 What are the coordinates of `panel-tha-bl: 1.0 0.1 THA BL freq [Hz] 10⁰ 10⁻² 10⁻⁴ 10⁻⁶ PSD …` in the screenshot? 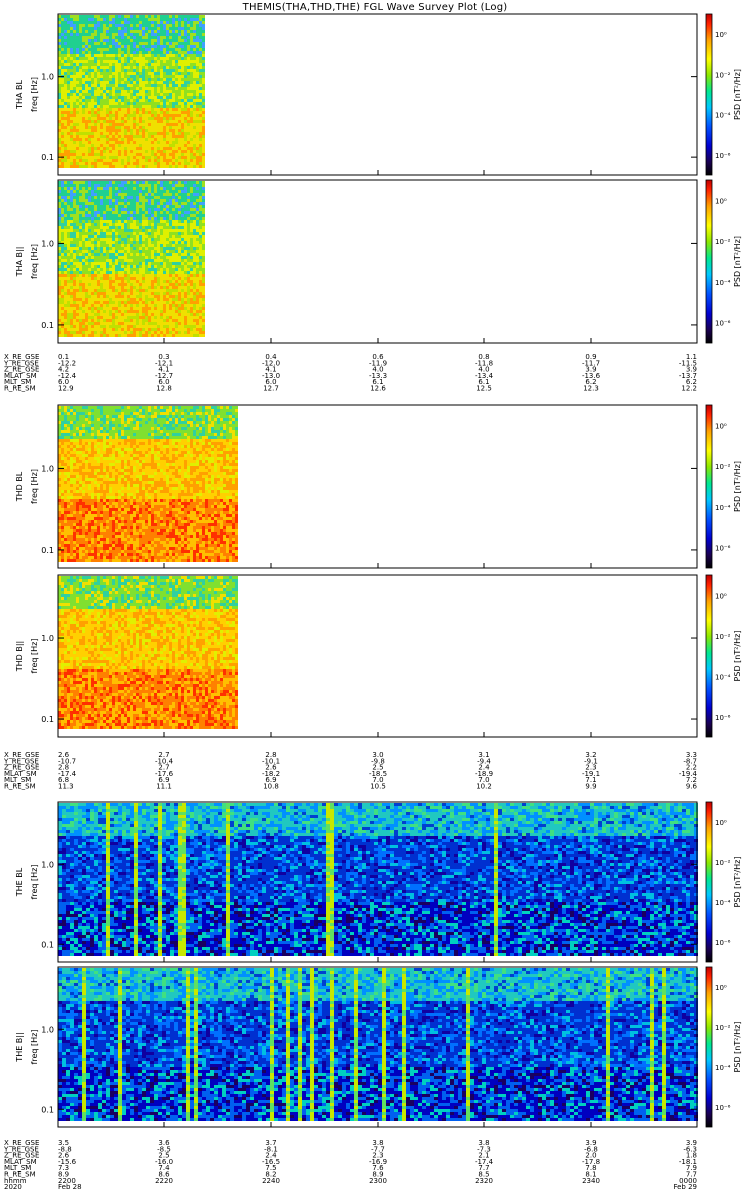 It's located at (378, 94).